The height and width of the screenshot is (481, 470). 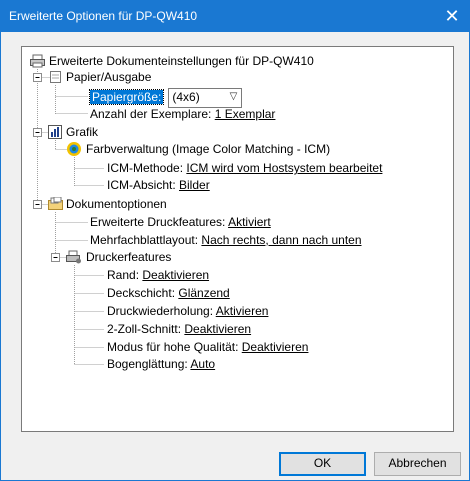 What do you see at coordinates (152, 114) in the screenshot?
I see `anzahl-label: Anzahl der Exemplare:` at bounding box center [152, 114].